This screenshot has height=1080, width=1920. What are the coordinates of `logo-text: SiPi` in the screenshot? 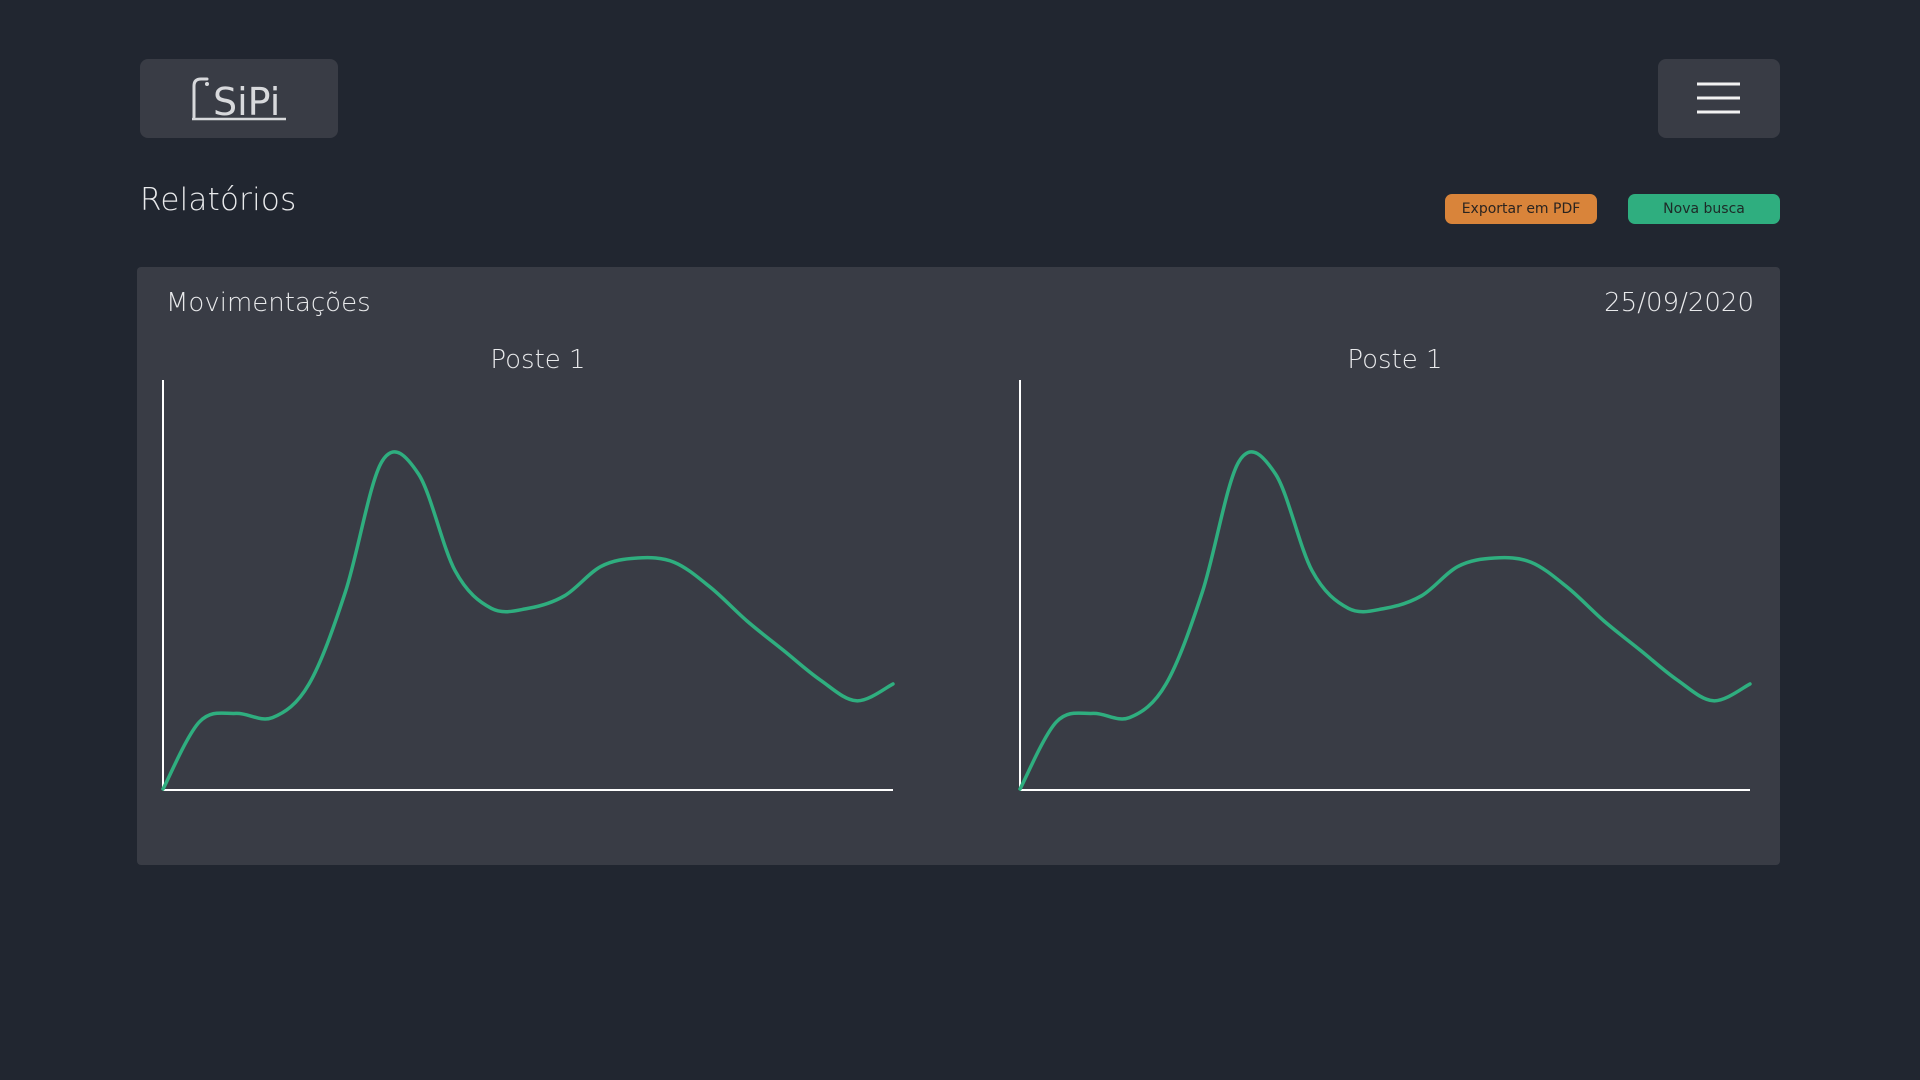 It's located at (246, 102).